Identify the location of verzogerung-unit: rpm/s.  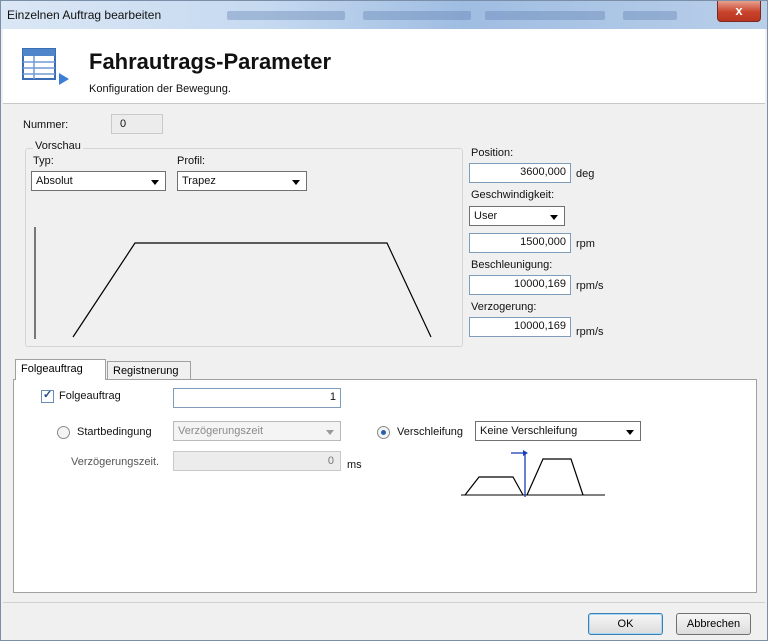
(590, 332).